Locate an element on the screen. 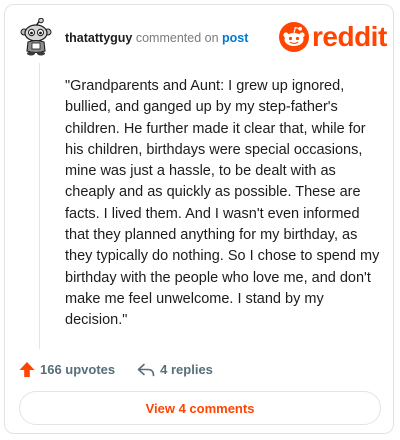 Image resolution: width=400 pixels, height=440 pixels. reply-count: 4 replies is located at coordinates (186, 369).